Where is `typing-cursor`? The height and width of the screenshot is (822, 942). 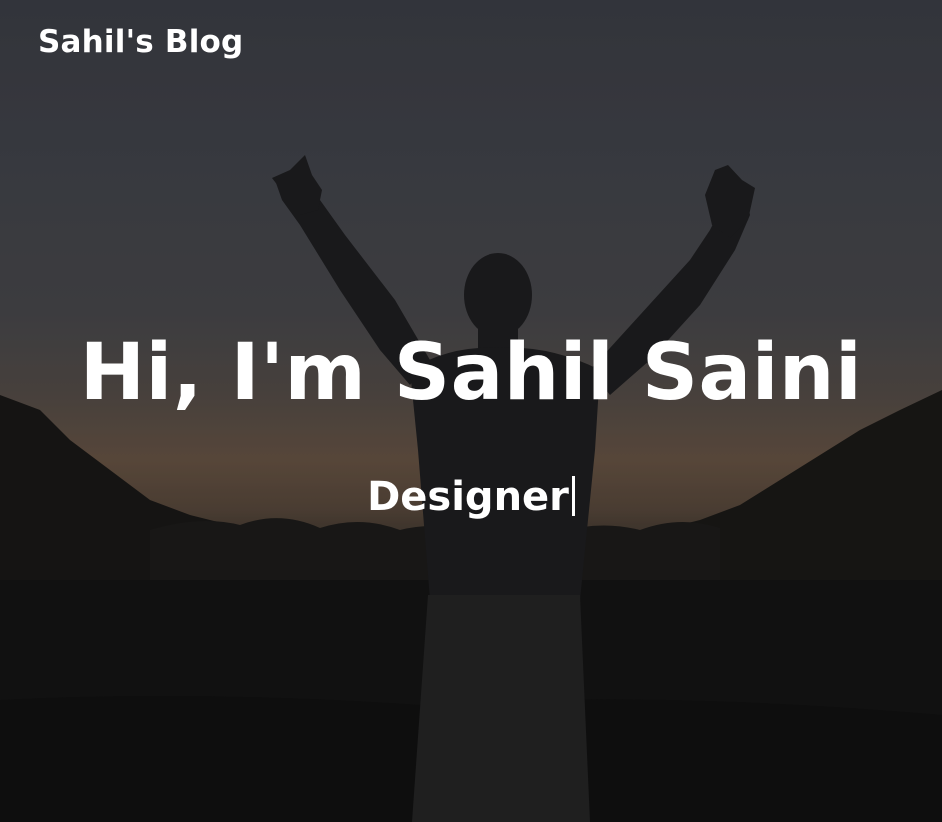
typing-cursor is located at coordinates (573, 496).